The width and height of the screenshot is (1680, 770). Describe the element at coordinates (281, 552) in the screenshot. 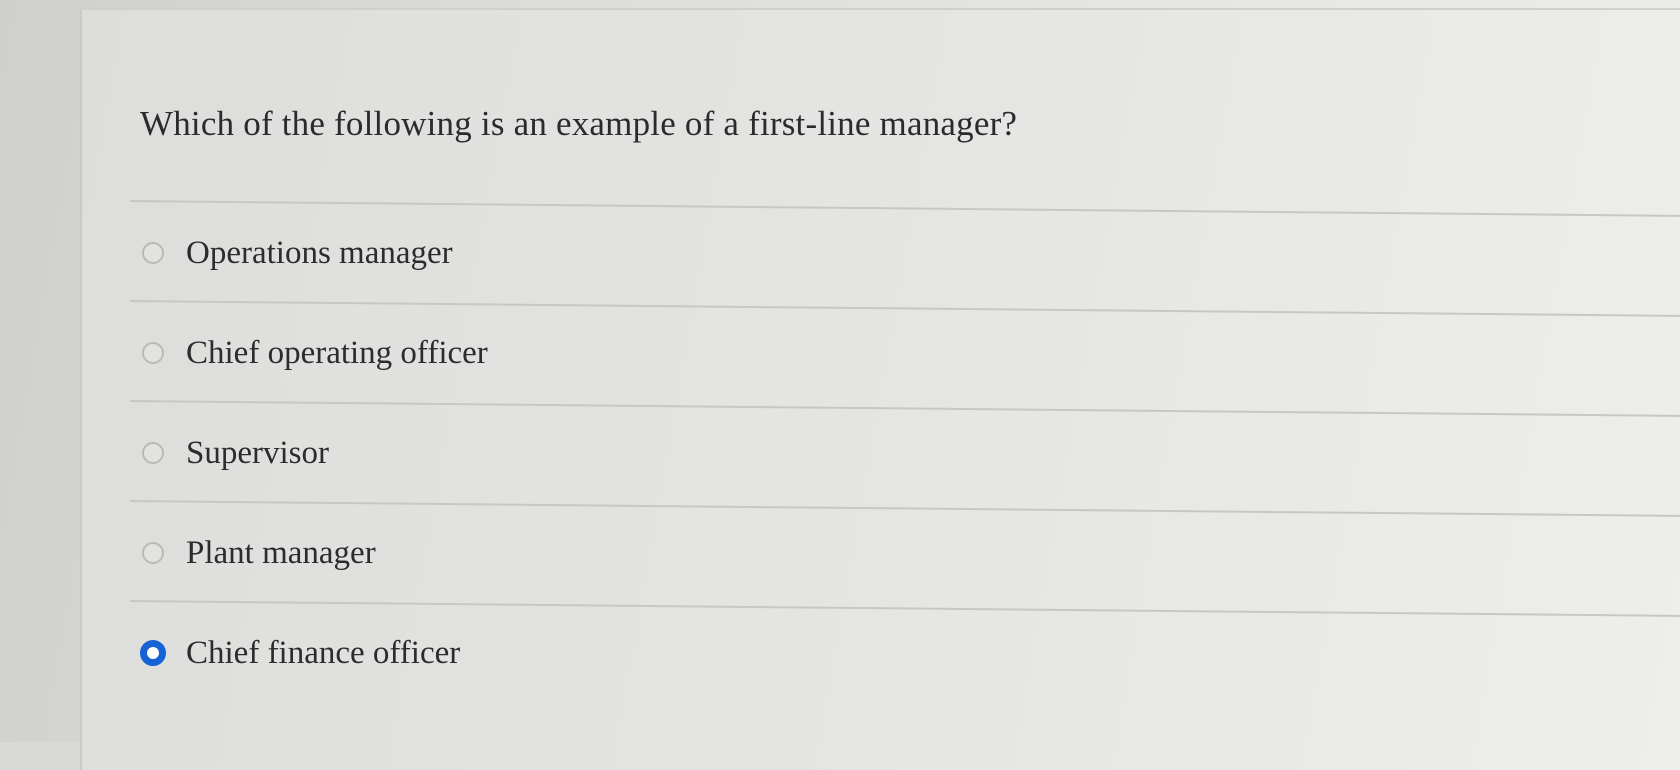

I see `option-label: Plant manager` at that location.